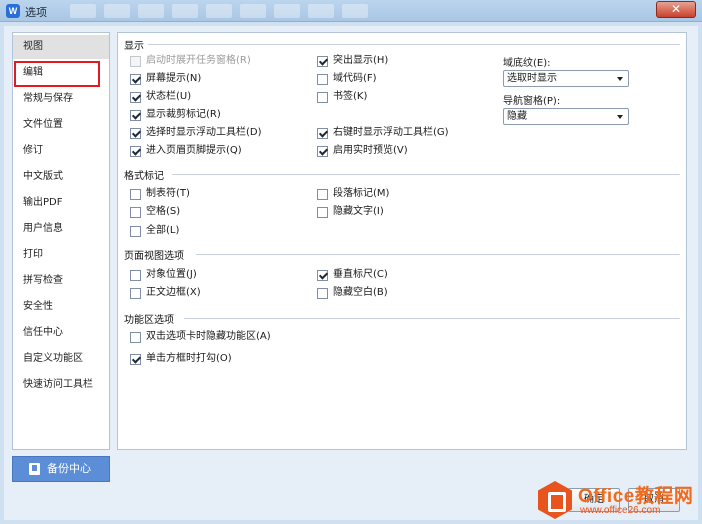 This screenshot has height=524, width=702. I want to click on checkbox-all-marks: 全部(L), so click(154, 231).